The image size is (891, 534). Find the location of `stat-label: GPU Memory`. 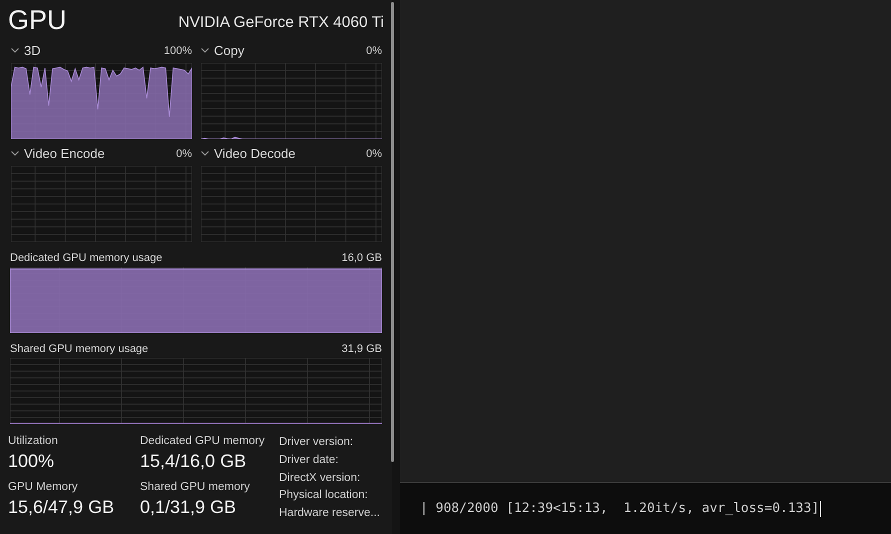

stat-label: GPU Memory is located at coordinates (43, 487).